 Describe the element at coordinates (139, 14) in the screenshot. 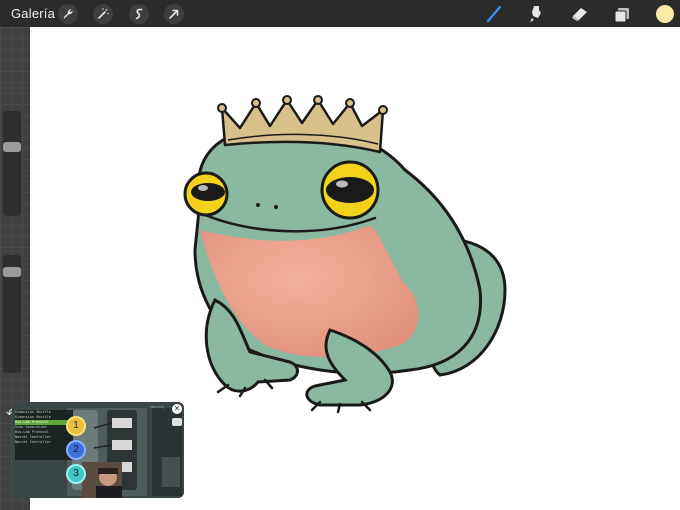

I see `selection-icon` at that location.